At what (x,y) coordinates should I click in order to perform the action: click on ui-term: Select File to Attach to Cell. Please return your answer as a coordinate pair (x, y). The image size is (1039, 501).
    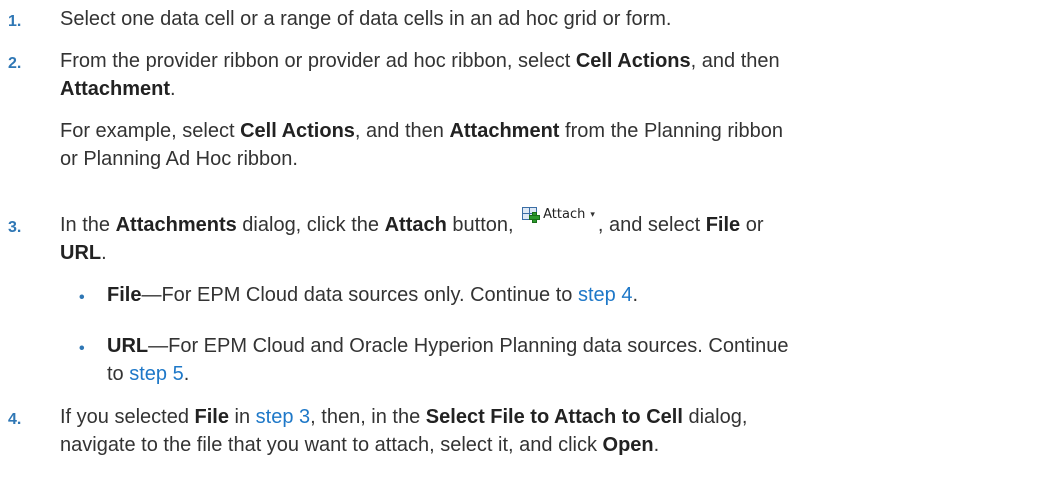
    Looking at the image, I should click on (554, 417).